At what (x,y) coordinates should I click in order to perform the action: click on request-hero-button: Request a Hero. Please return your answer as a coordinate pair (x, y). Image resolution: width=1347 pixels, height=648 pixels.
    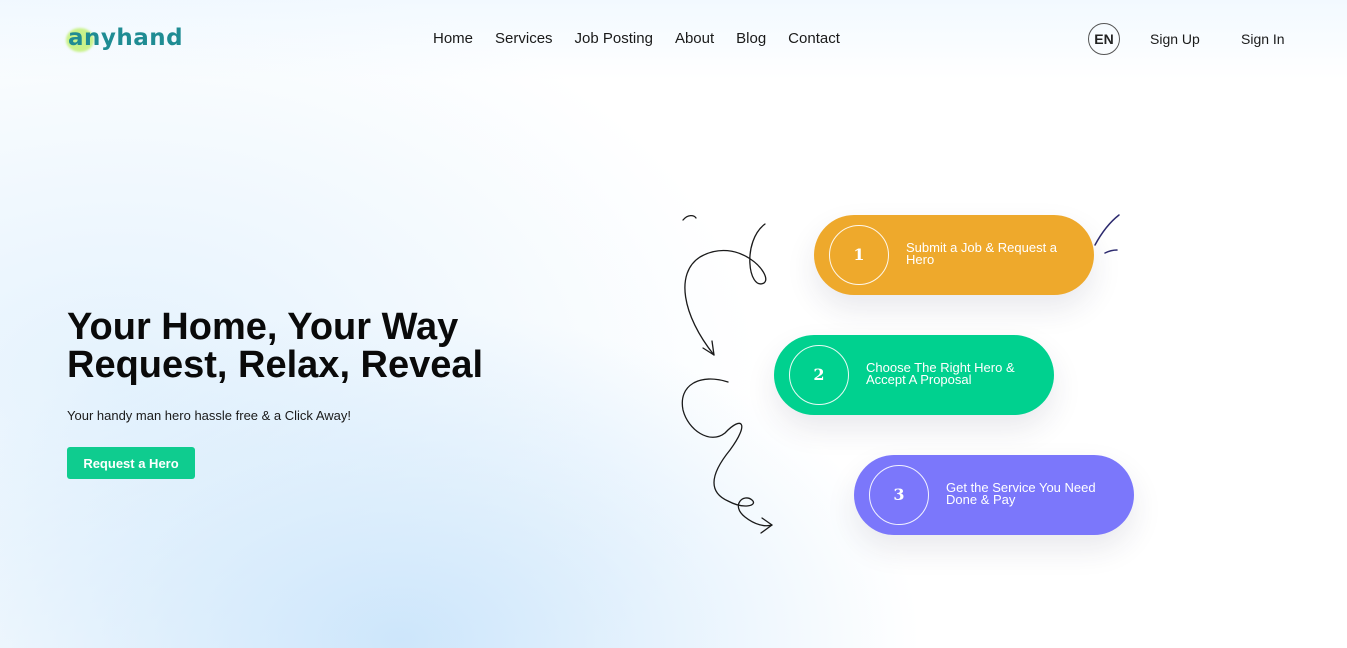
    Looking at the image, I should click on (131, 463).